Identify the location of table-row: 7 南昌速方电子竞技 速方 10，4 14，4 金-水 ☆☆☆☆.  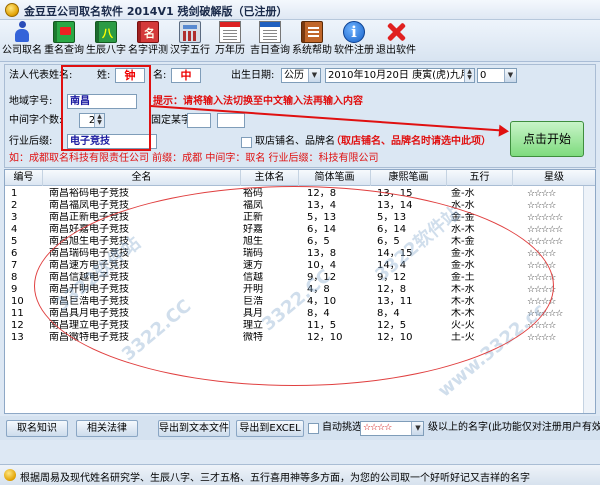
(300, 266).